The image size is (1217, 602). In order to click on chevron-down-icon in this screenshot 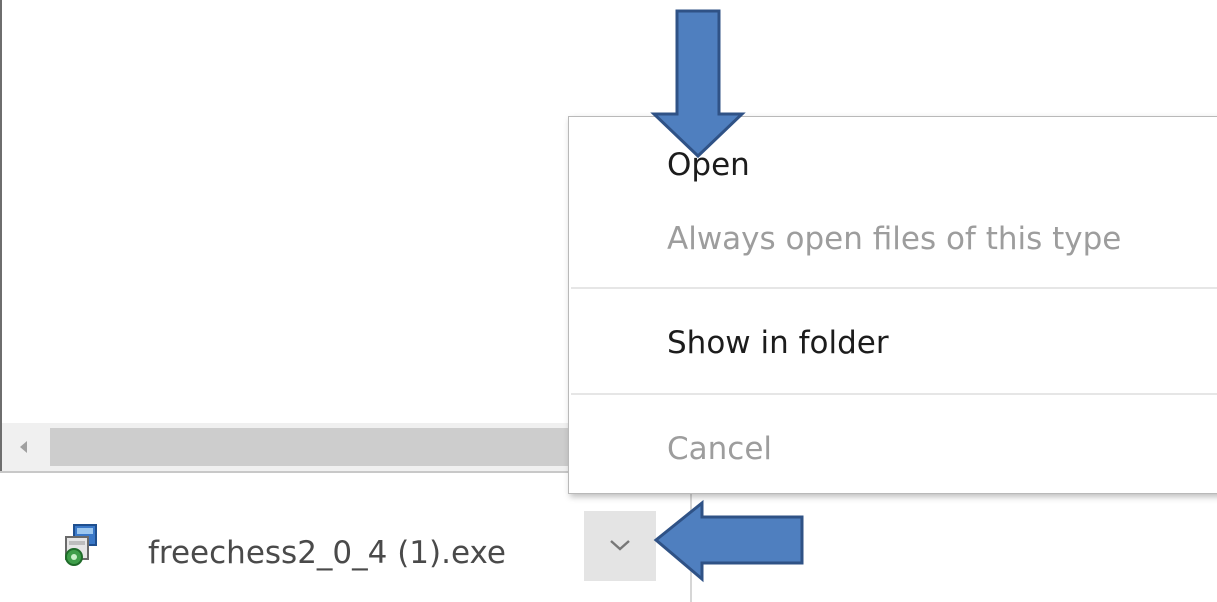, I will do `click(620, 545)`.